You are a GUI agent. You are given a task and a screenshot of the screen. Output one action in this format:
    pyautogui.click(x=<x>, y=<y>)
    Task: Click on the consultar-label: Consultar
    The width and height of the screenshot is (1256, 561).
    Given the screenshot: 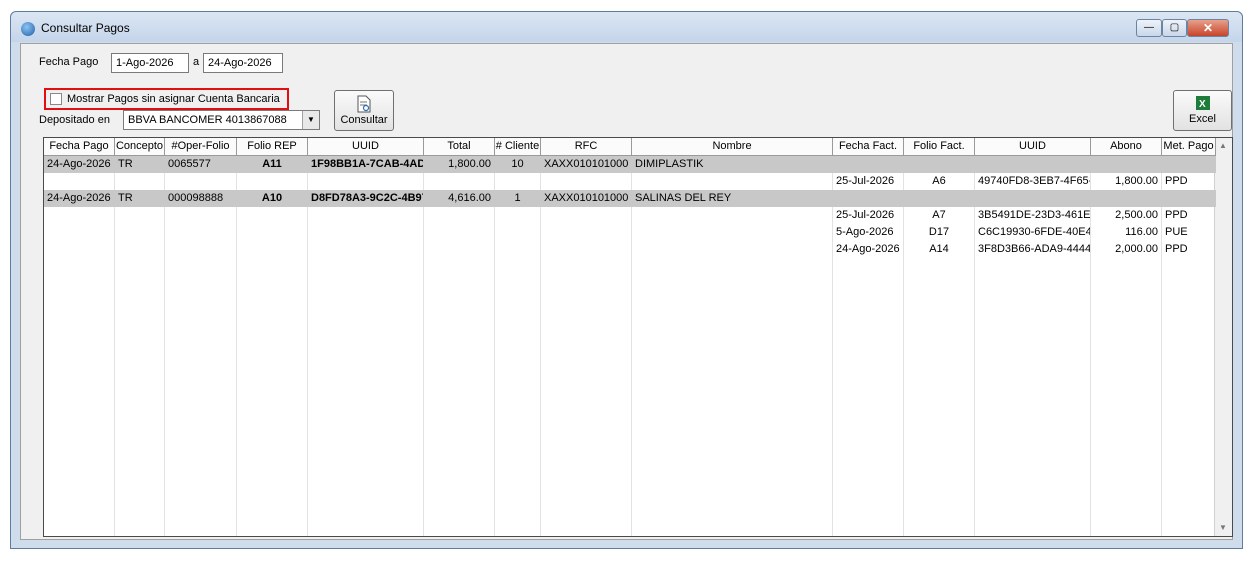 What is the action you would take?
    pyautogui.click(x=364, y=120)
    